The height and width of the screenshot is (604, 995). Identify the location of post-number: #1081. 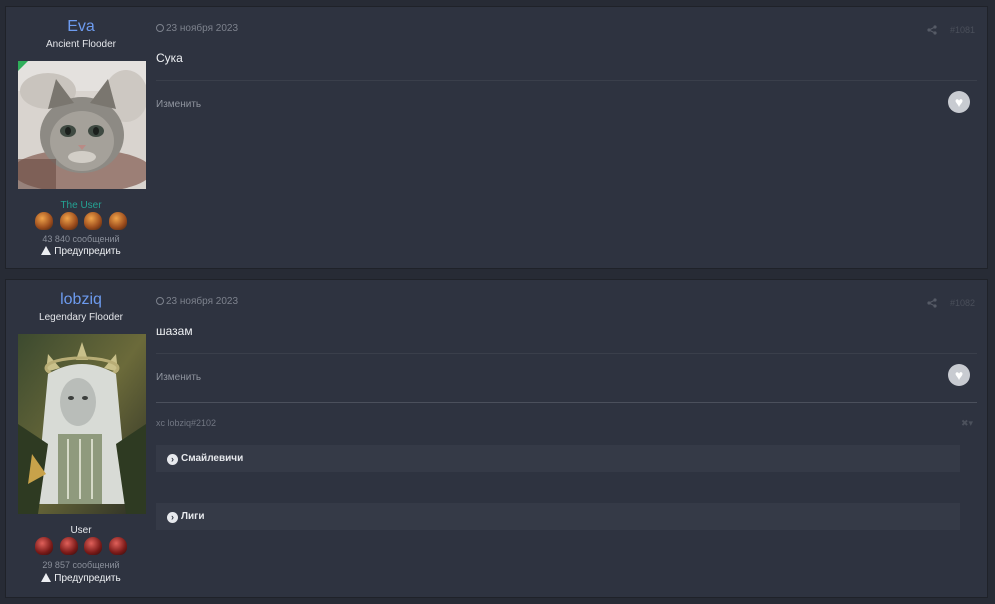
(962, 30).